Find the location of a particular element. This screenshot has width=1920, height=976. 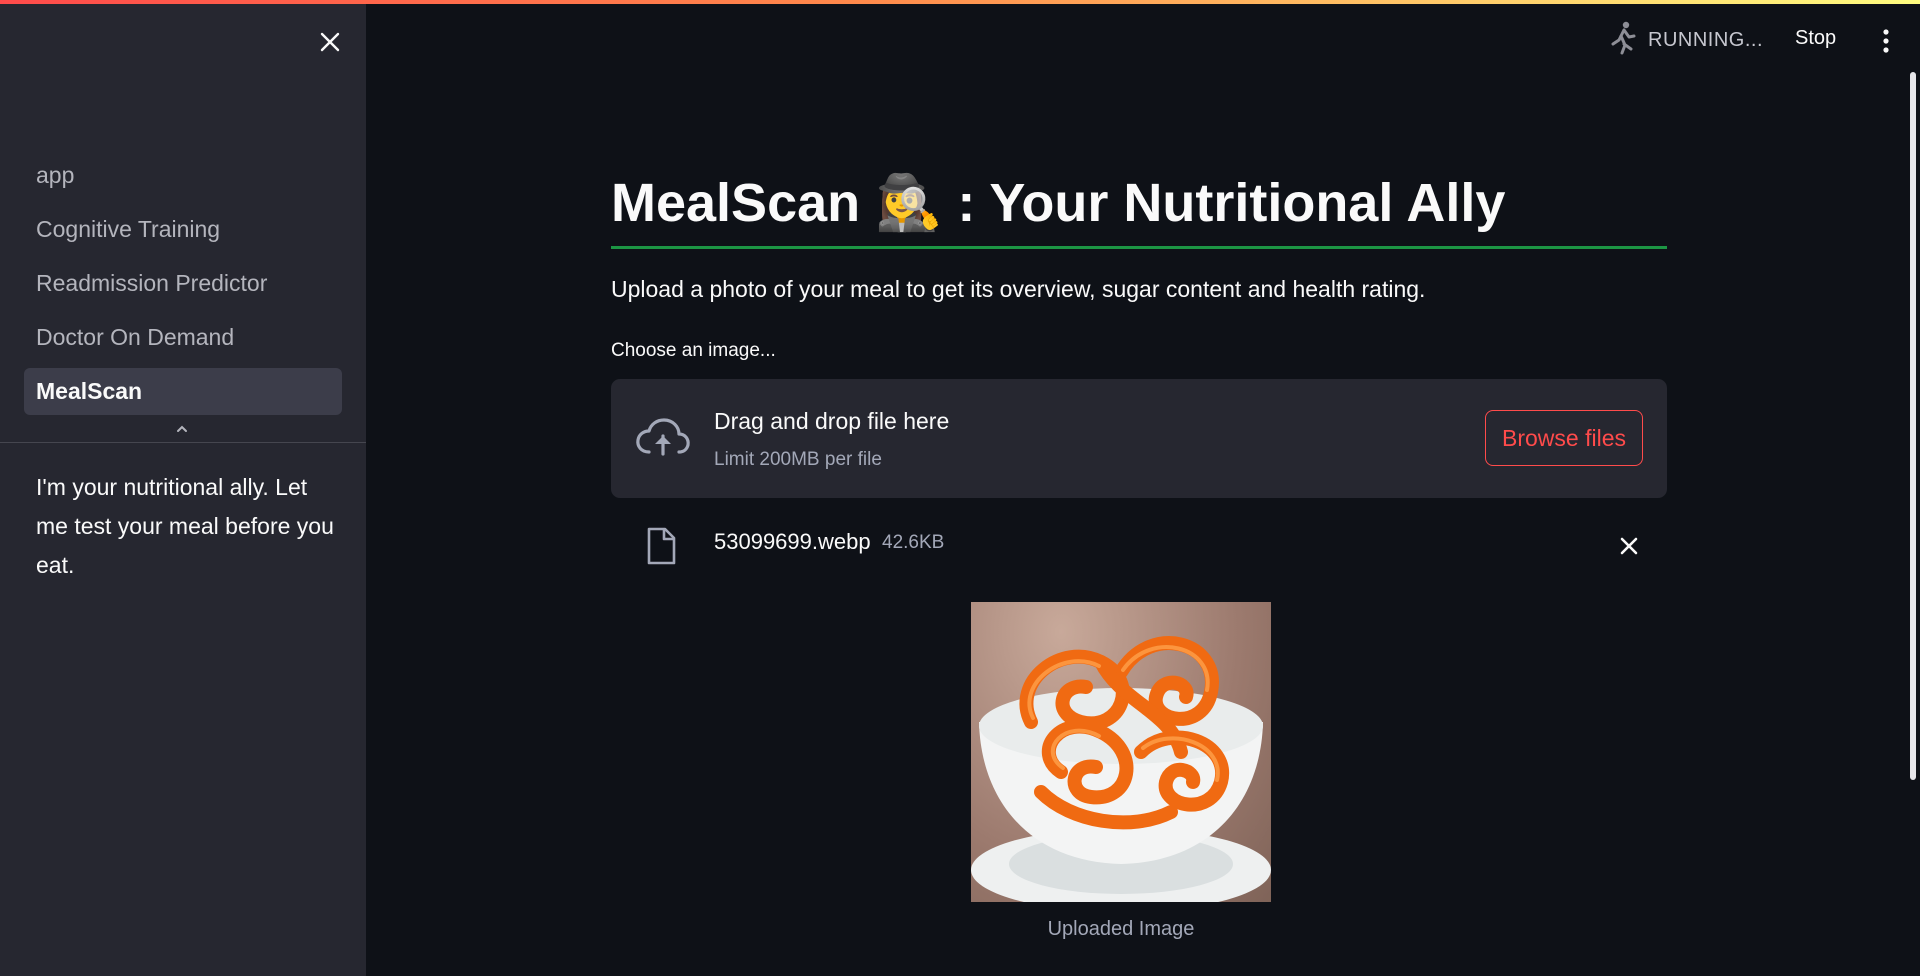

sidebar-item-cognitive-training: Cognitive Training is located at coordinates (183, 229).